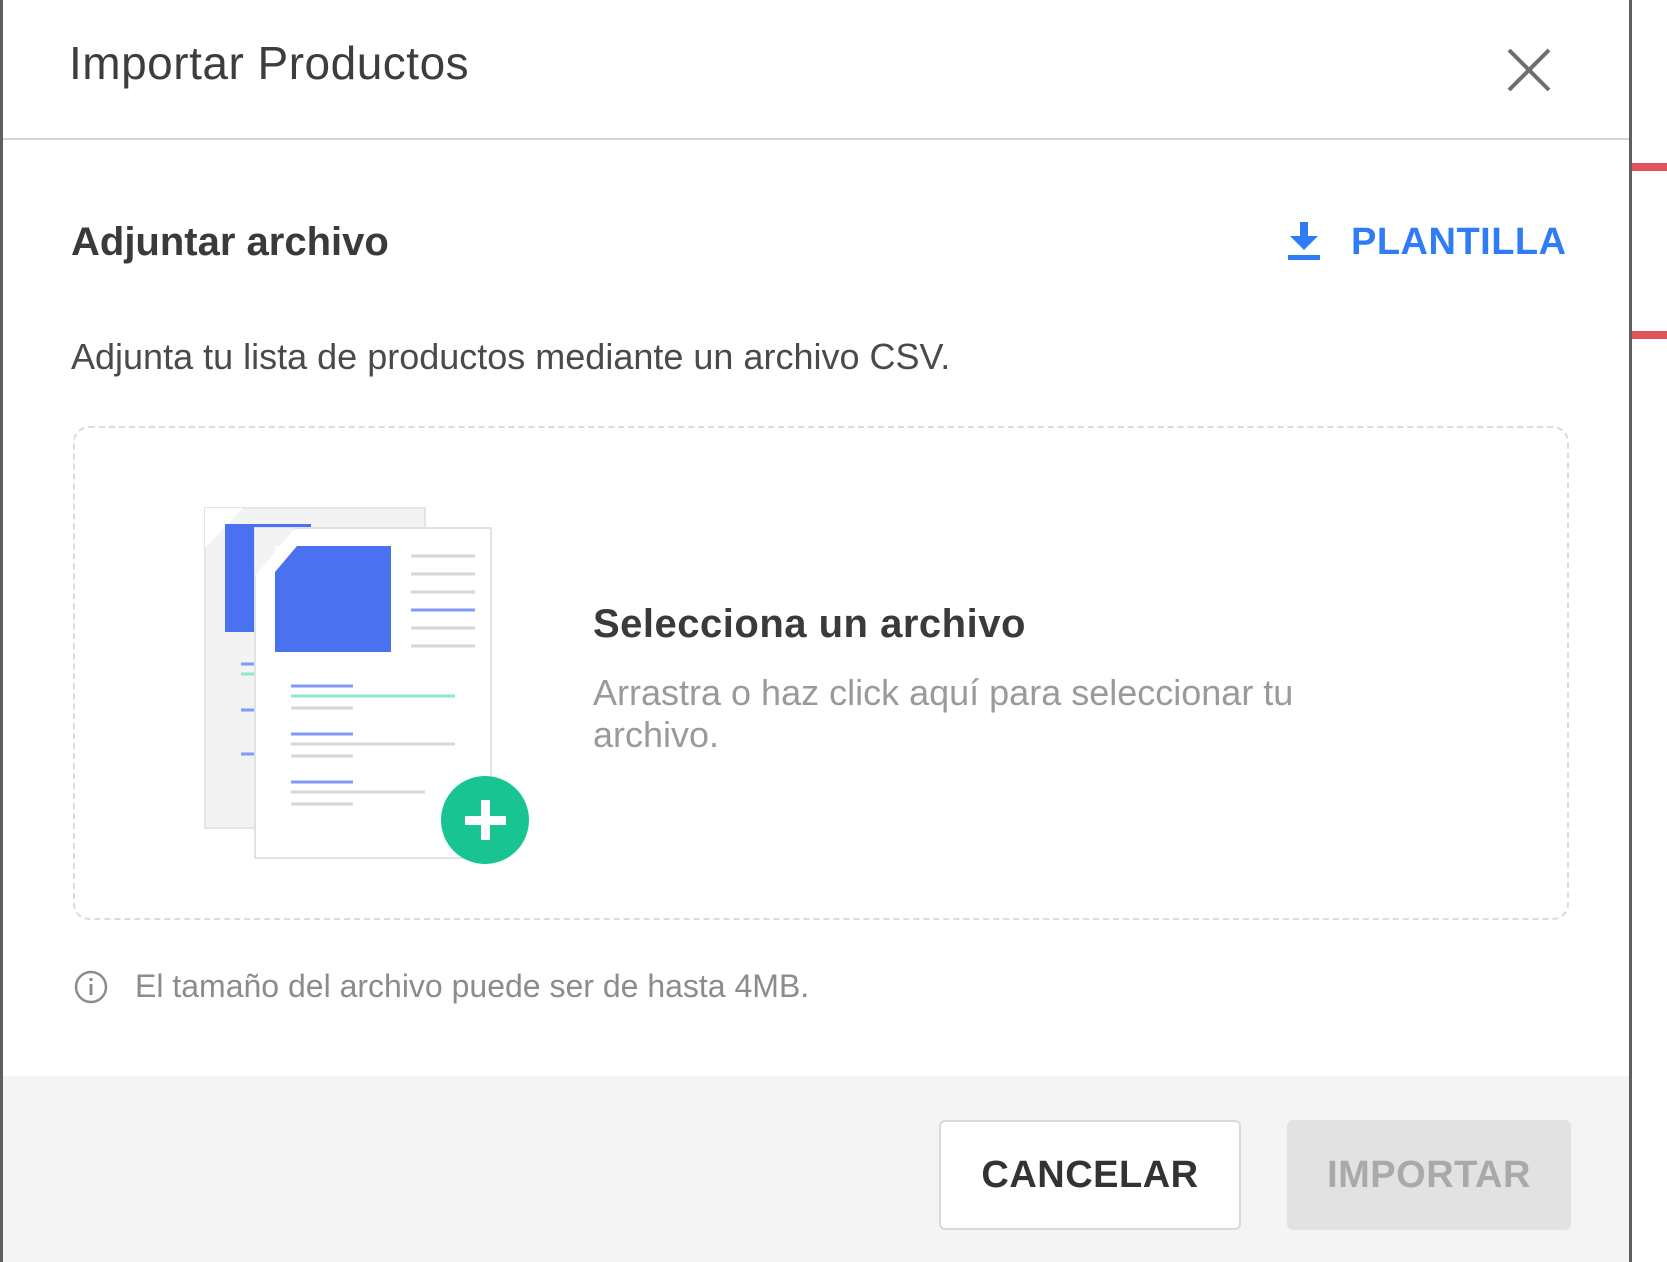  What do you see at coordinates (1304, 241) in the screenshot?
I see `download-icon` at bounding box center [1304, 241].